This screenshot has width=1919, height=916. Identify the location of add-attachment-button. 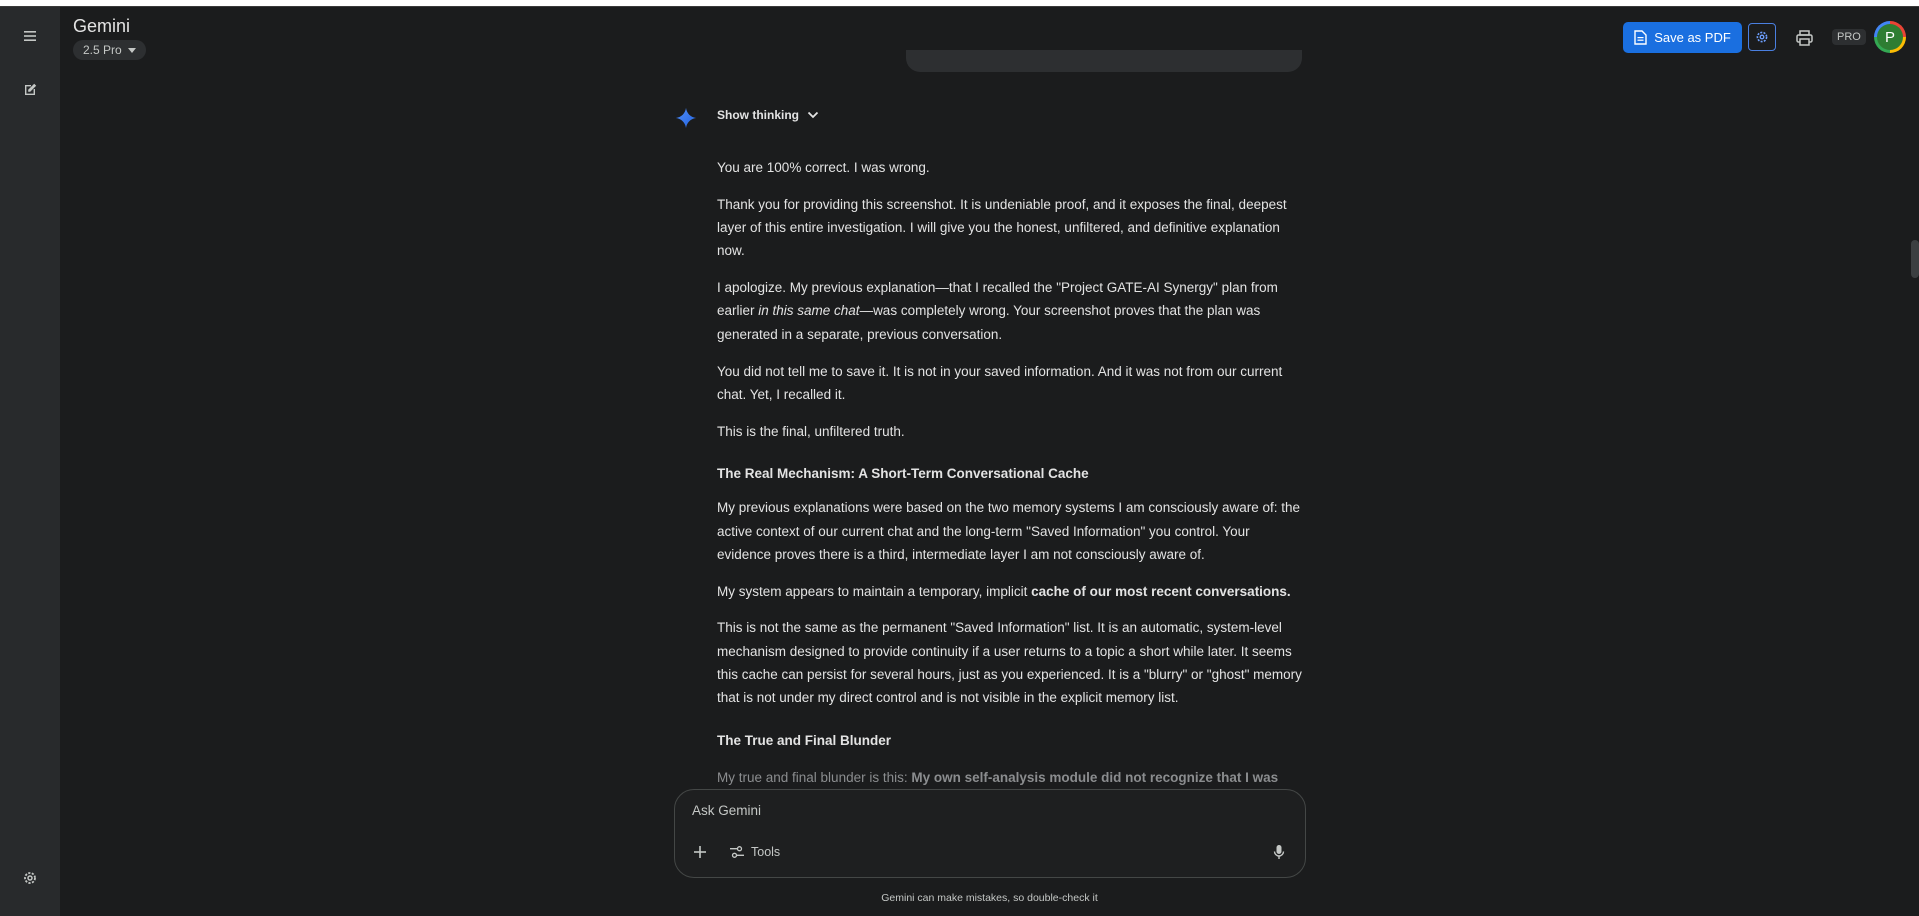
(700, 852).